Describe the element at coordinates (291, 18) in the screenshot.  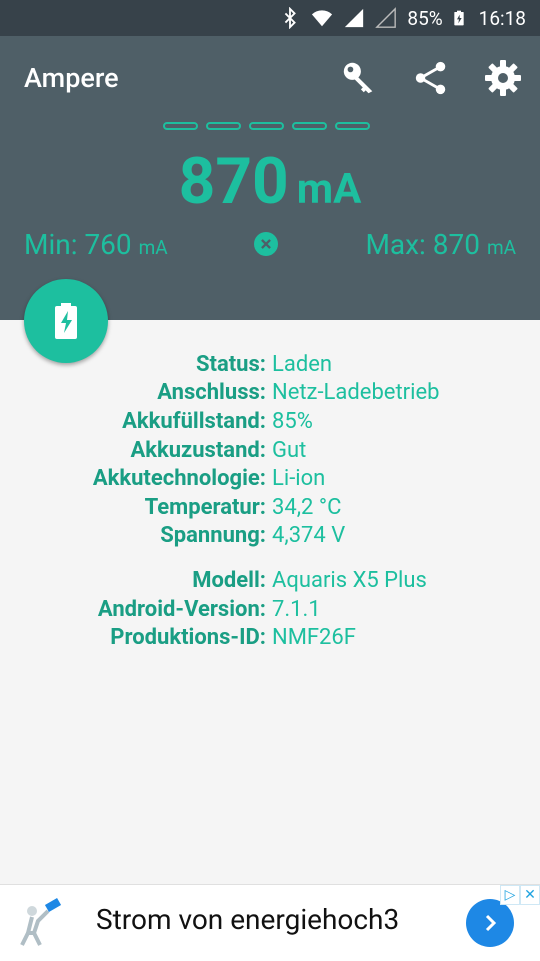
I see `bluetooth-icon` at that location.